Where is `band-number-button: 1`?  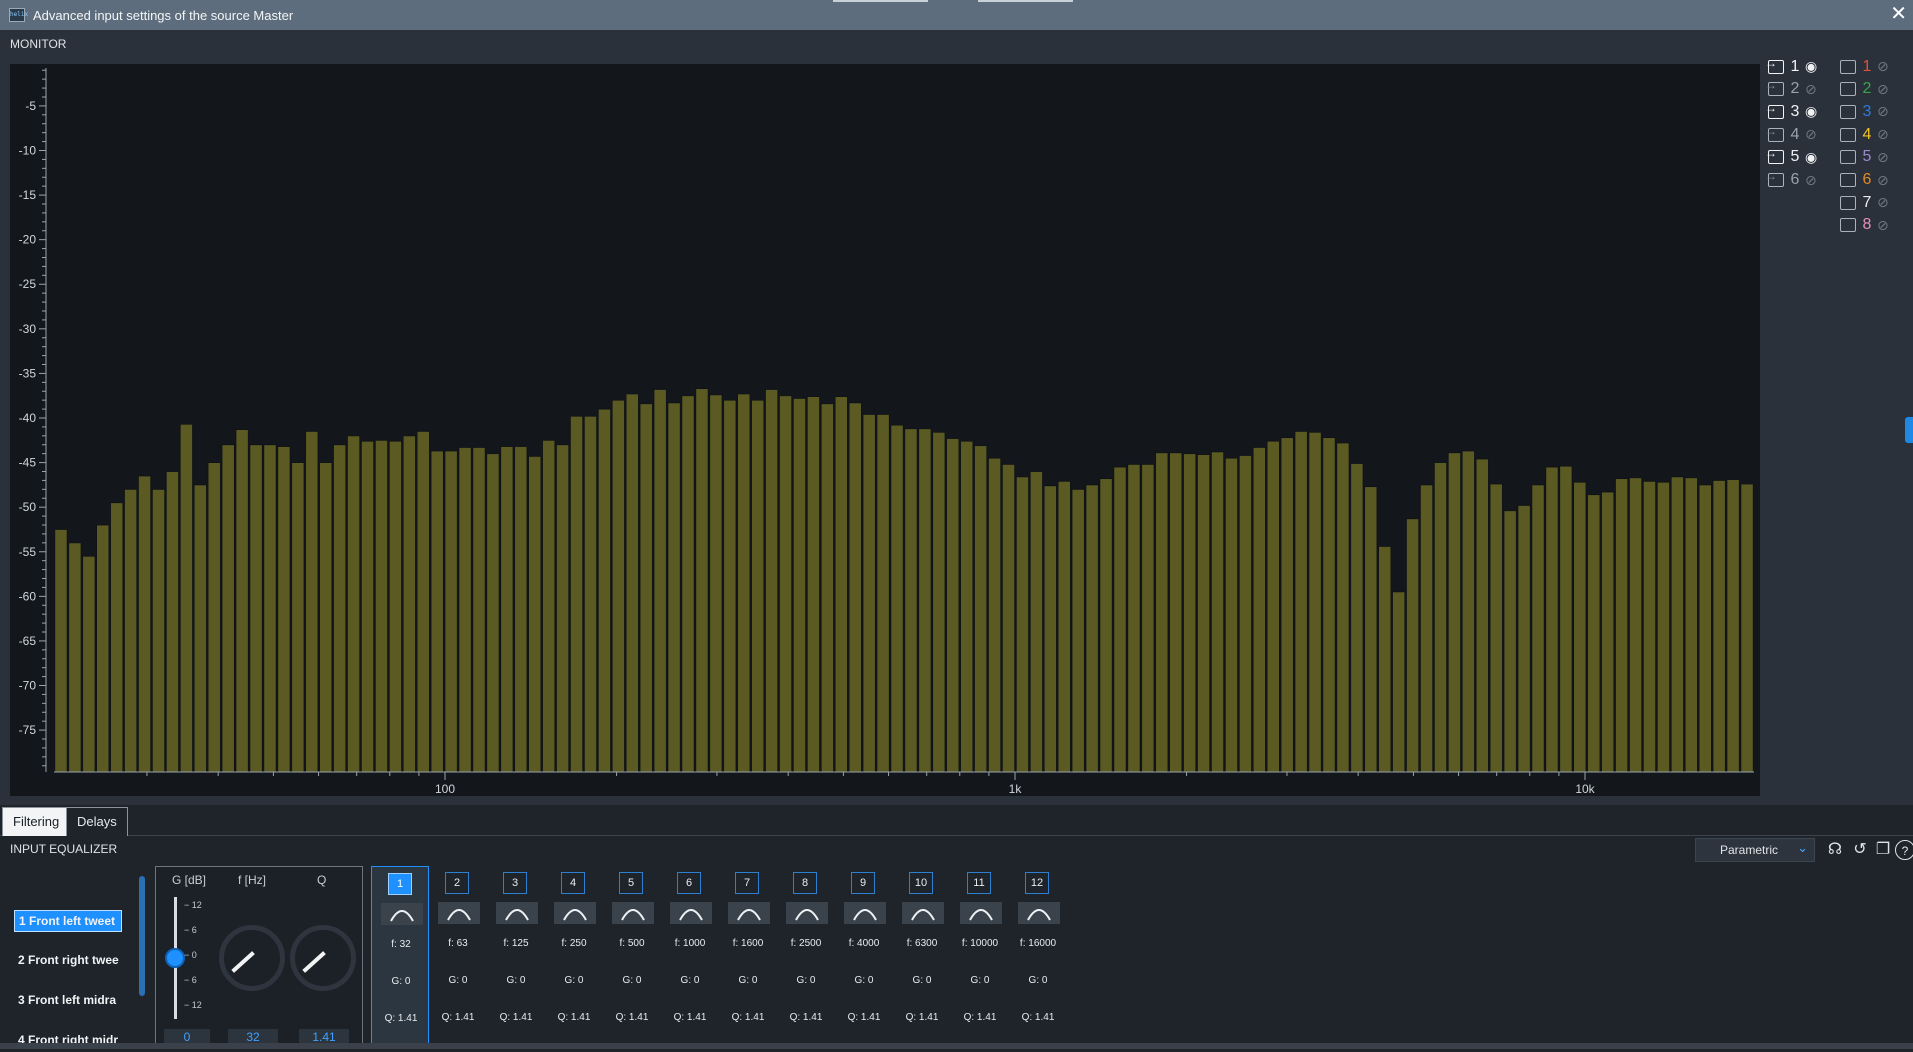
band-number-button: 1 is located at coordinates (400, 884).